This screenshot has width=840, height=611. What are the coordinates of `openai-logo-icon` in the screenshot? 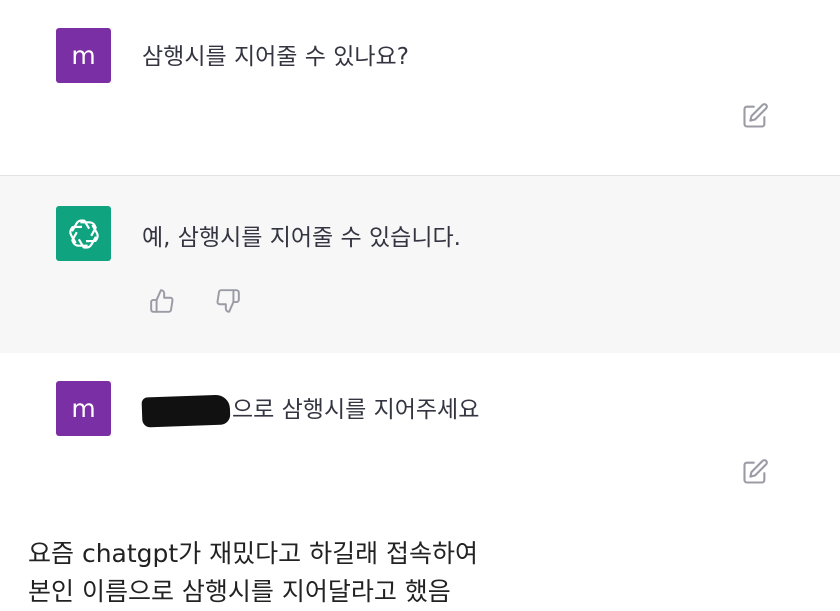 It's located at (83, 233).